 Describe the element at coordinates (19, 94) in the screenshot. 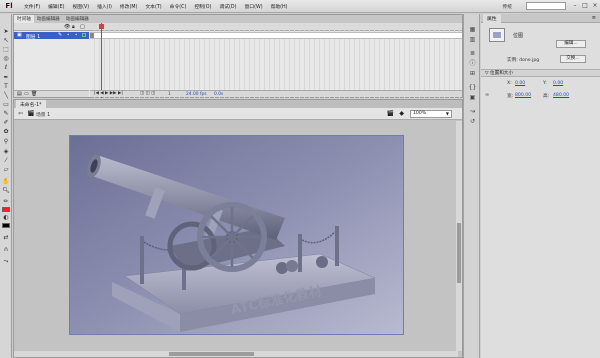

I see `new-layer-icon: ▤` at that location.